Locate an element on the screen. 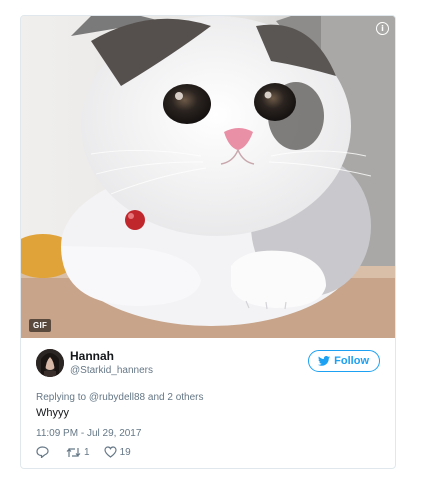  replying-prefix: Replying to is located at coordinates (61, 397).